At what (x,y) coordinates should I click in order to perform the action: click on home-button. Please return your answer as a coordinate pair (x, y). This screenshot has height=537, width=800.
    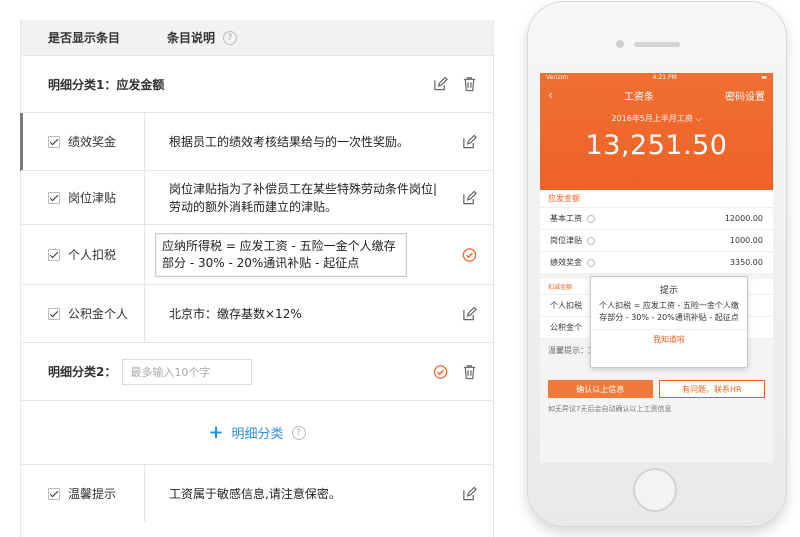
    Looking at the image, I should click on (655, 490).